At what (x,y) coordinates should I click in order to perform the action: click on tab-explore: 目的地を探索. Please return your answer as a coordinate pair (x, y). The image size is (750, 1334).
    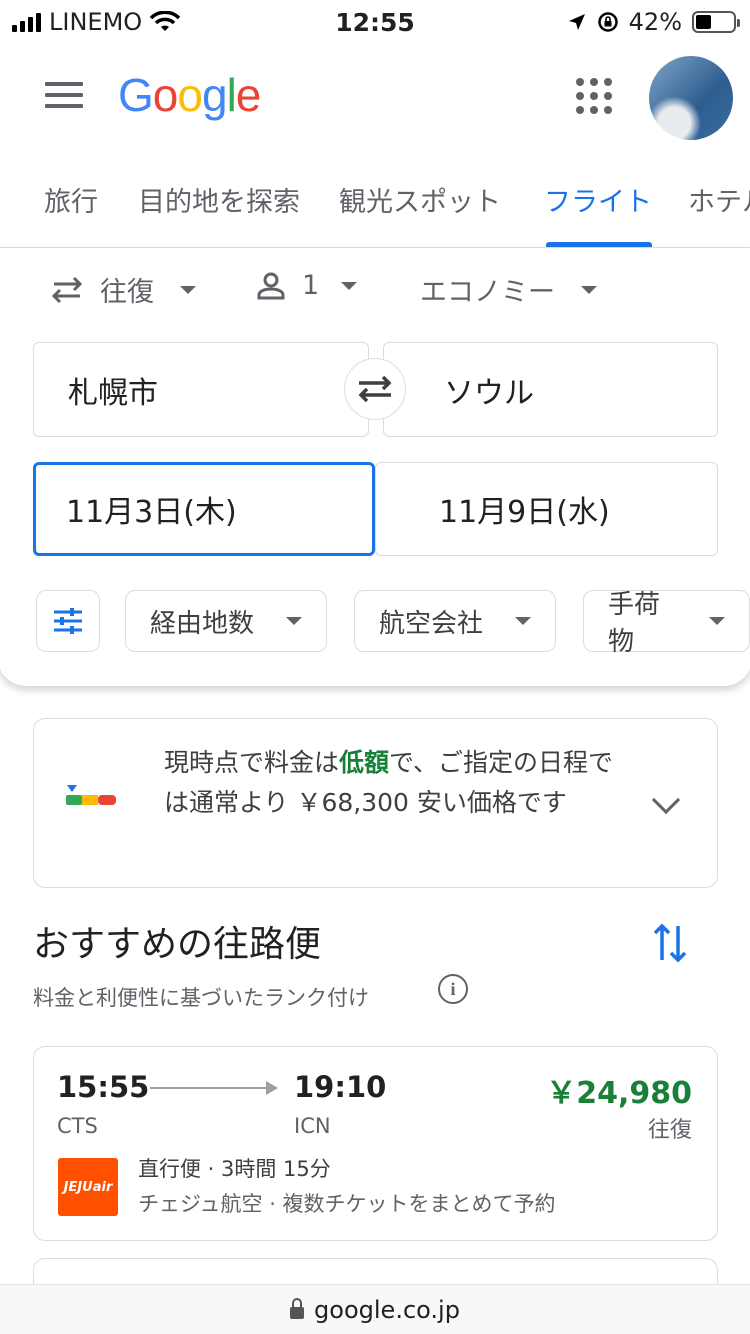
    Looking at the image, I should click on (219, 199).